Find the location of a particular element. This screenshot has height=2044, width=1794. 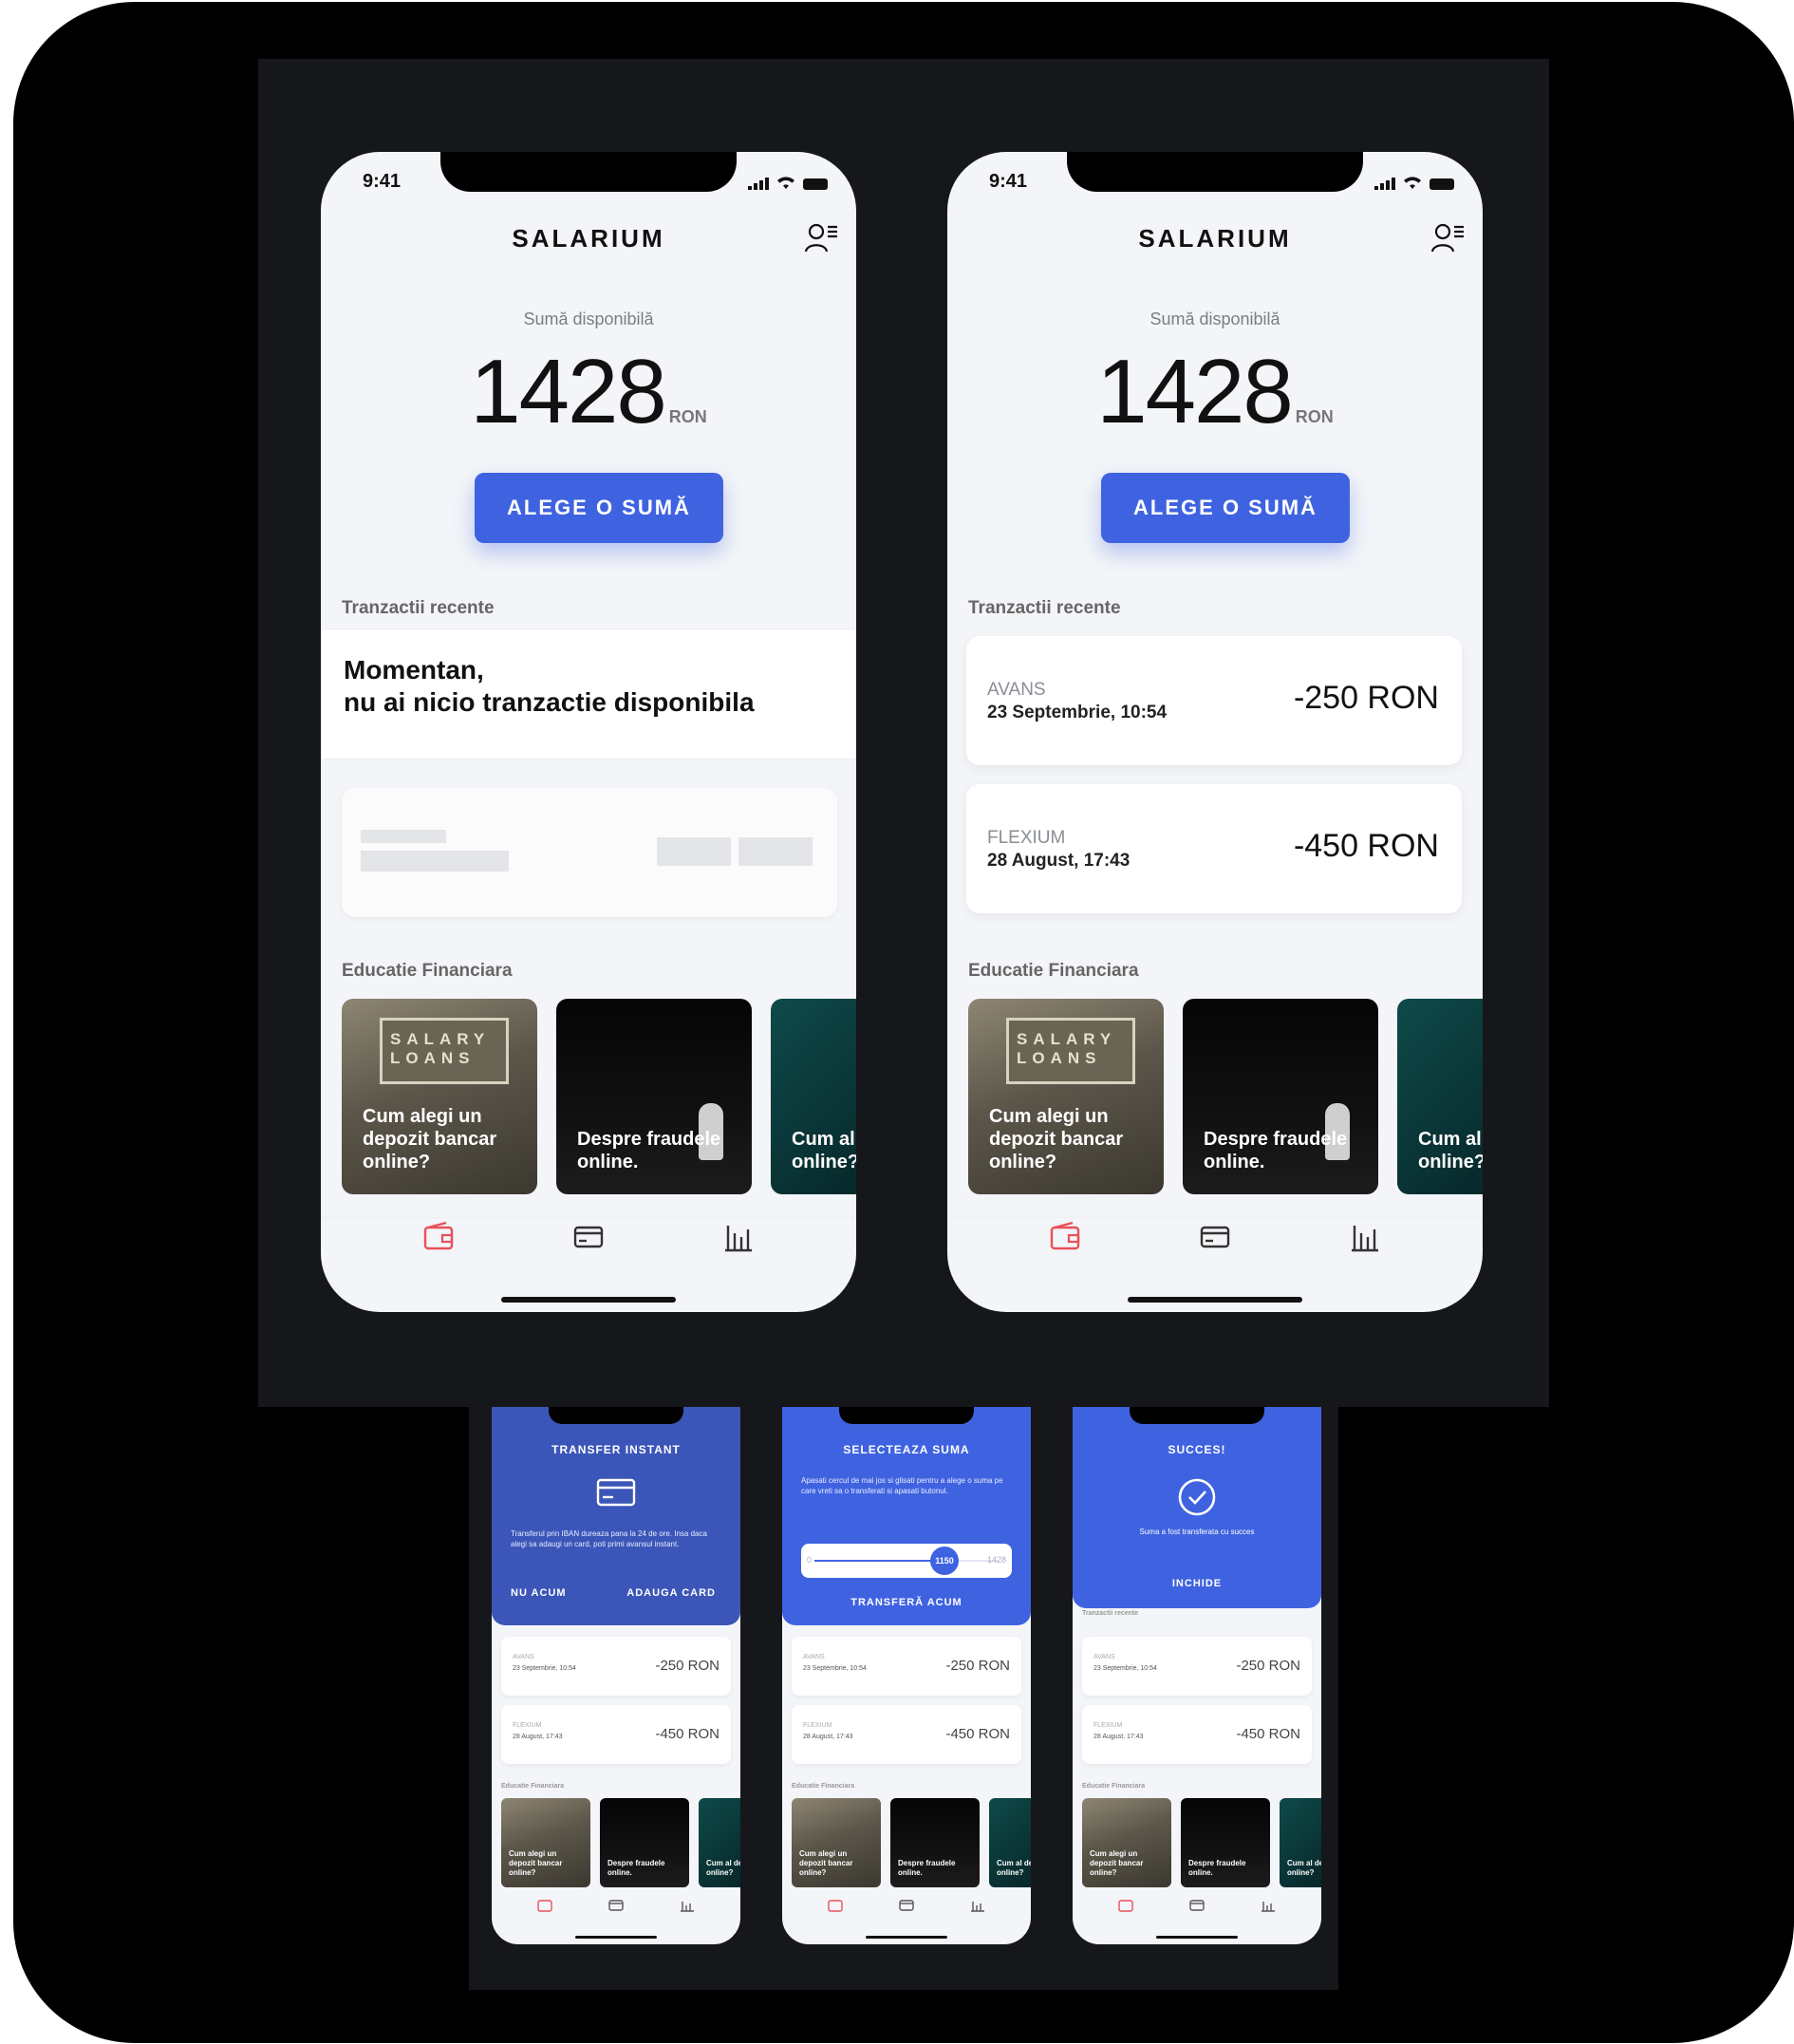

checkmark-icon is located at coordinates (1197, 1497).